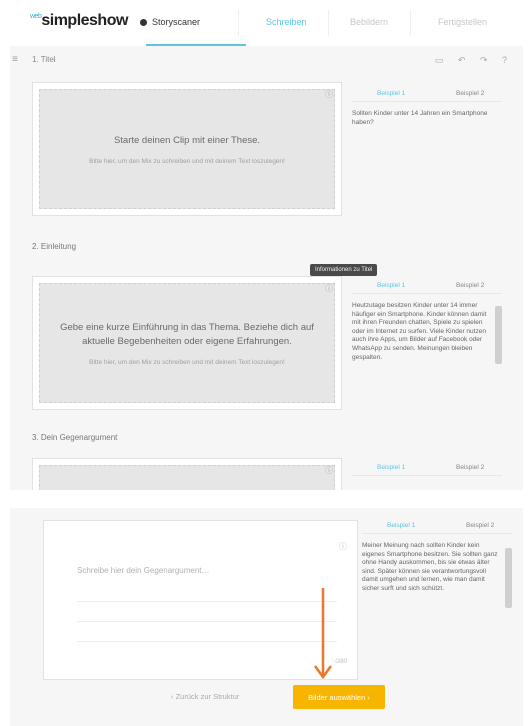 Image resolution: width=531 pixels, height=726 pixels. Describe the element at coordinates (462, 22) in the screenshot. I see `tab-fertigstellen: Fertigstellen` at that location.